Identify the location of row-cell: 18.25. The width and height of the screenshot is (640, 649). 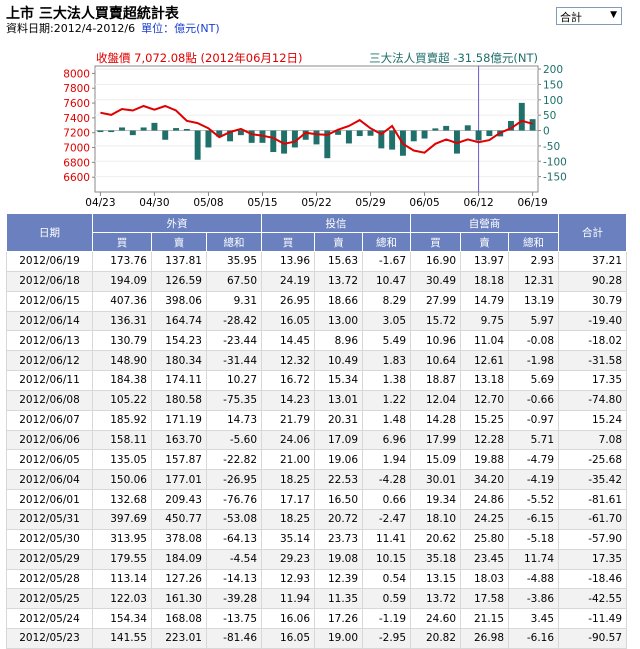
(288, 519).